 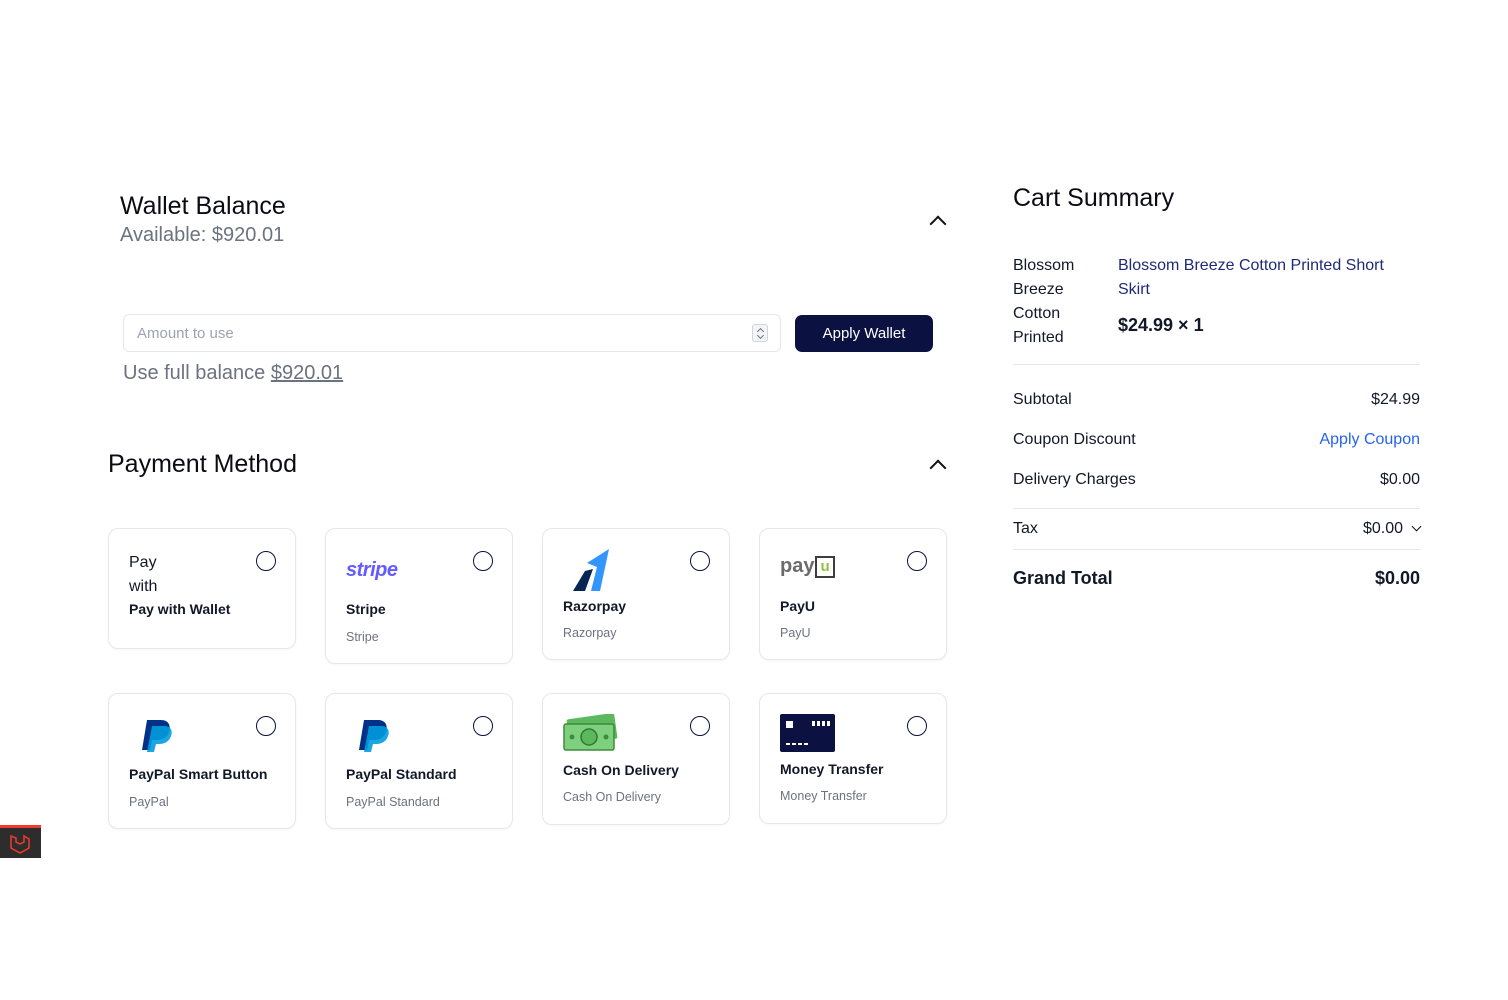 What do you see at coordinates (202, 464) in the screenshot?
I see `payment-method-title: Payment Method` at bounding box center [202, 464].